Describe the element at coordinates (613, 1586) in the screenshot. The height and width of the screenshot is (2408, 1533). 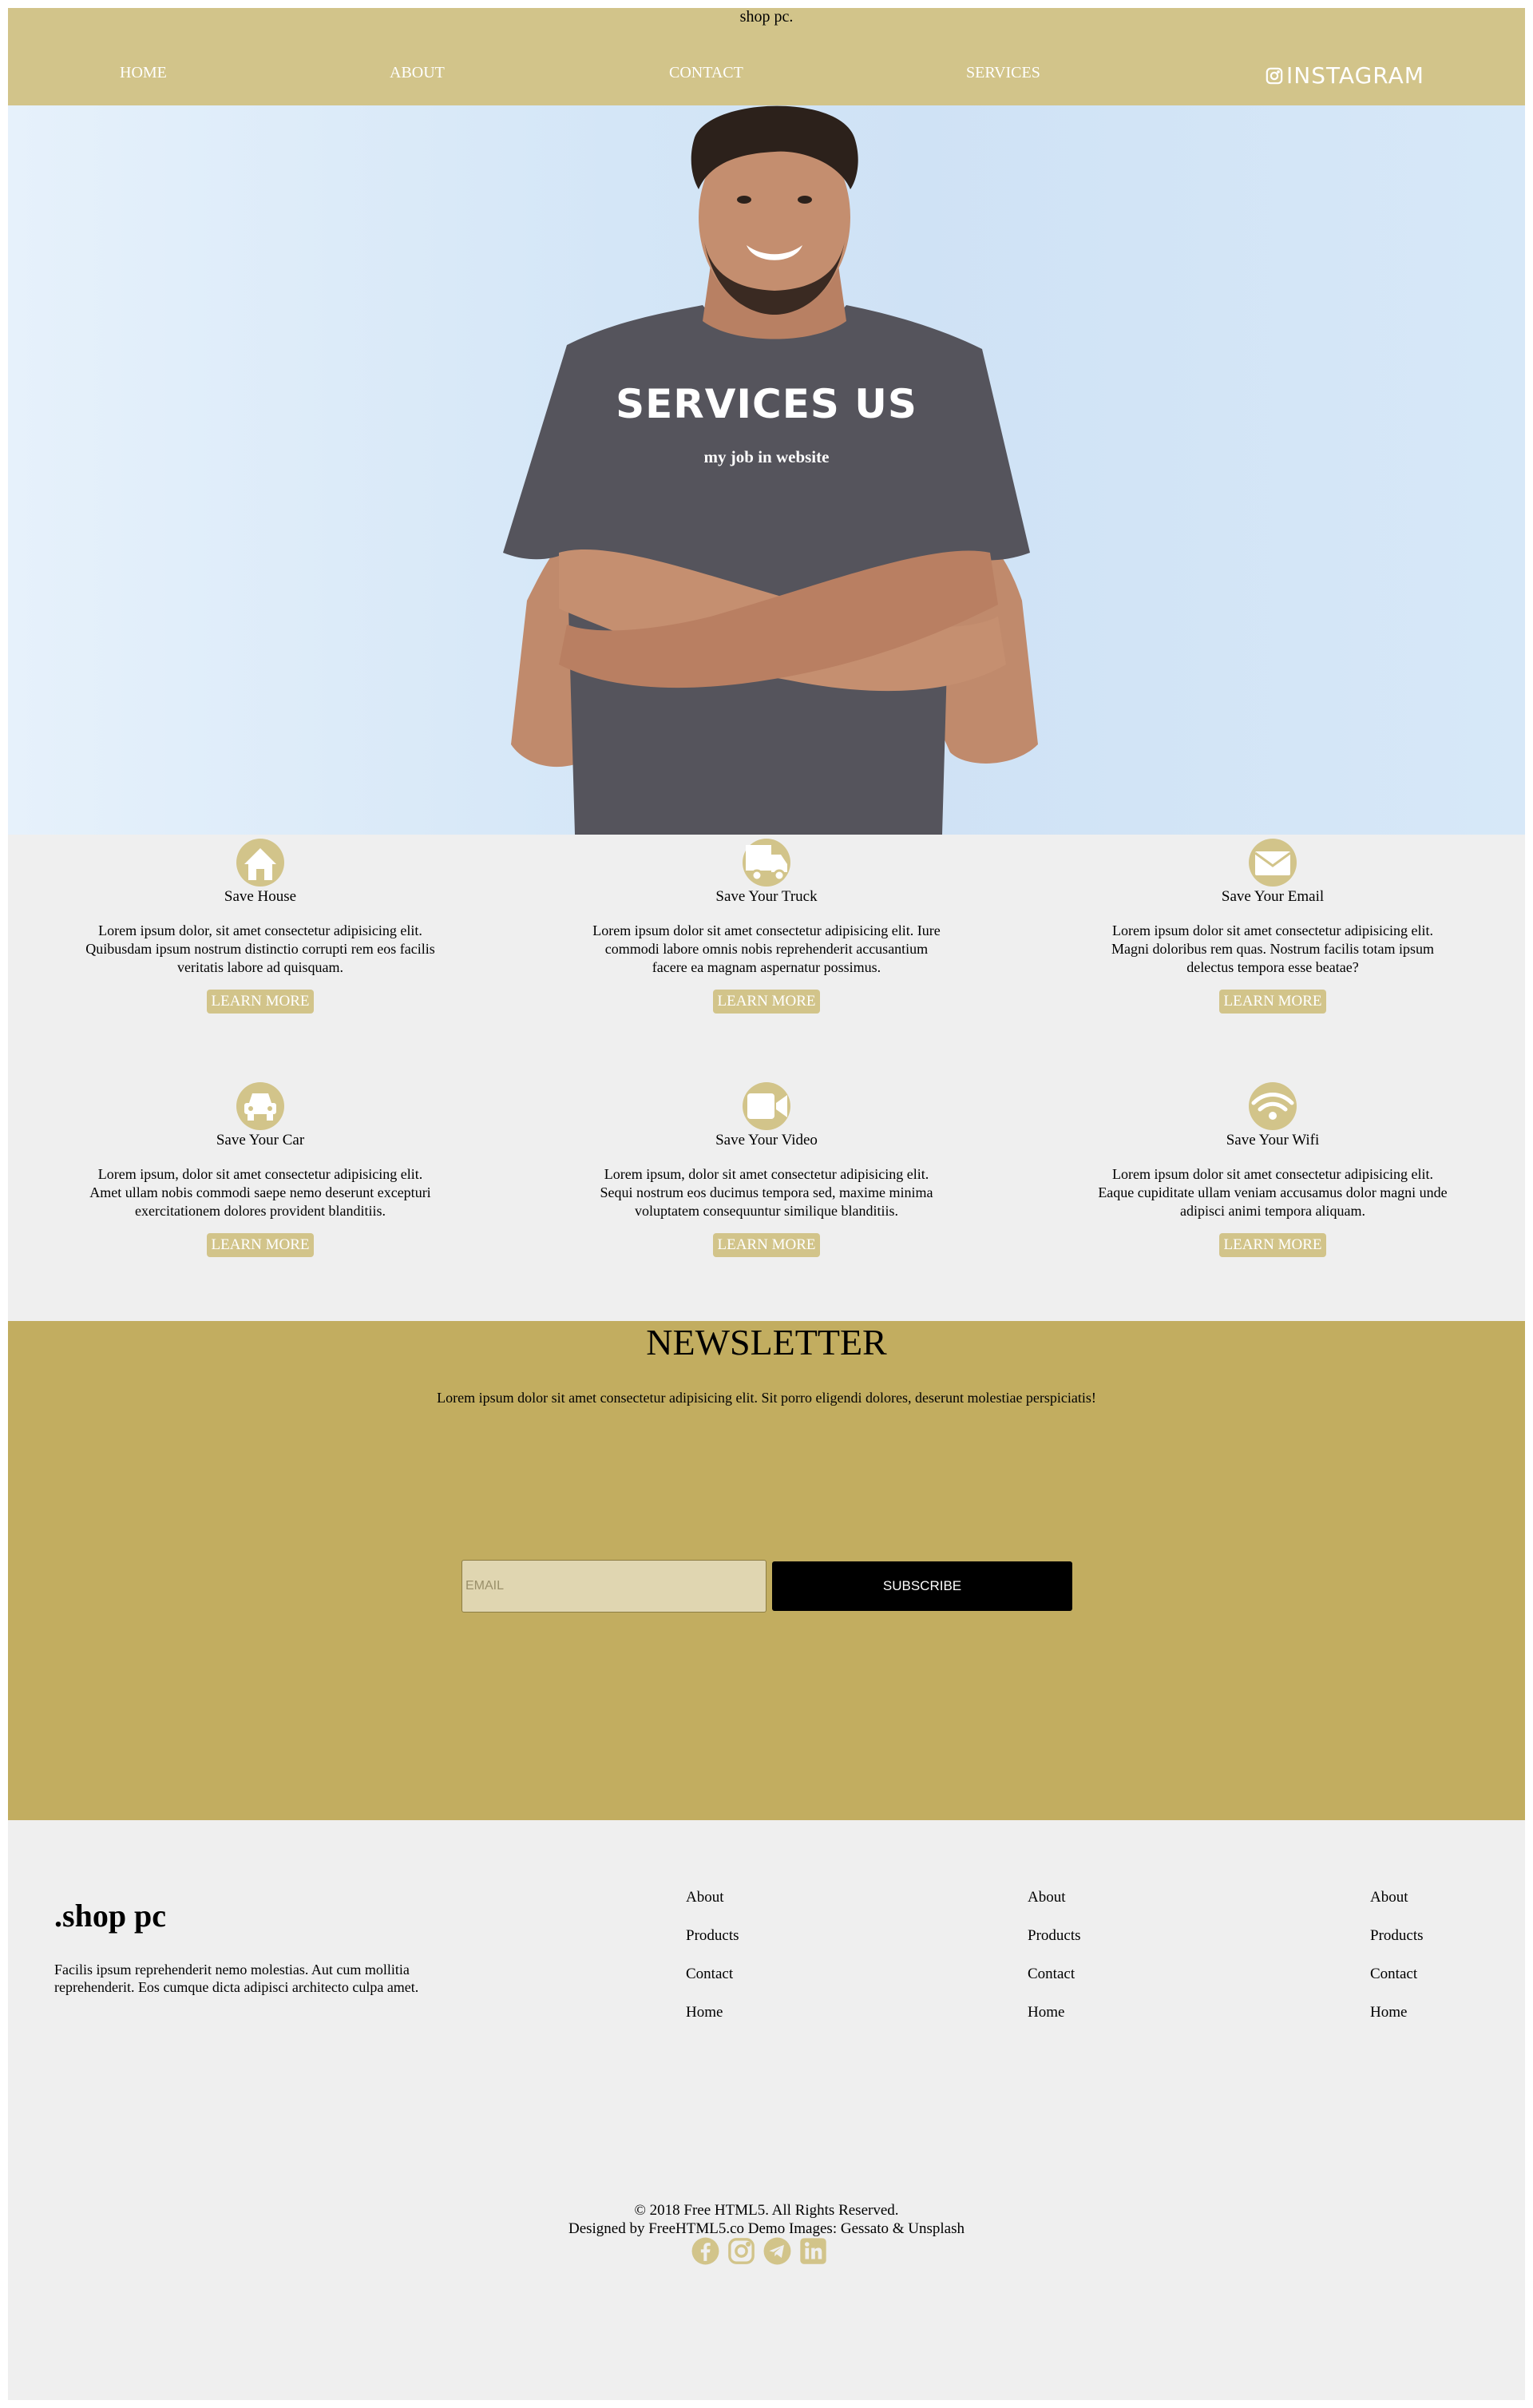
I see `email-input` at that location.